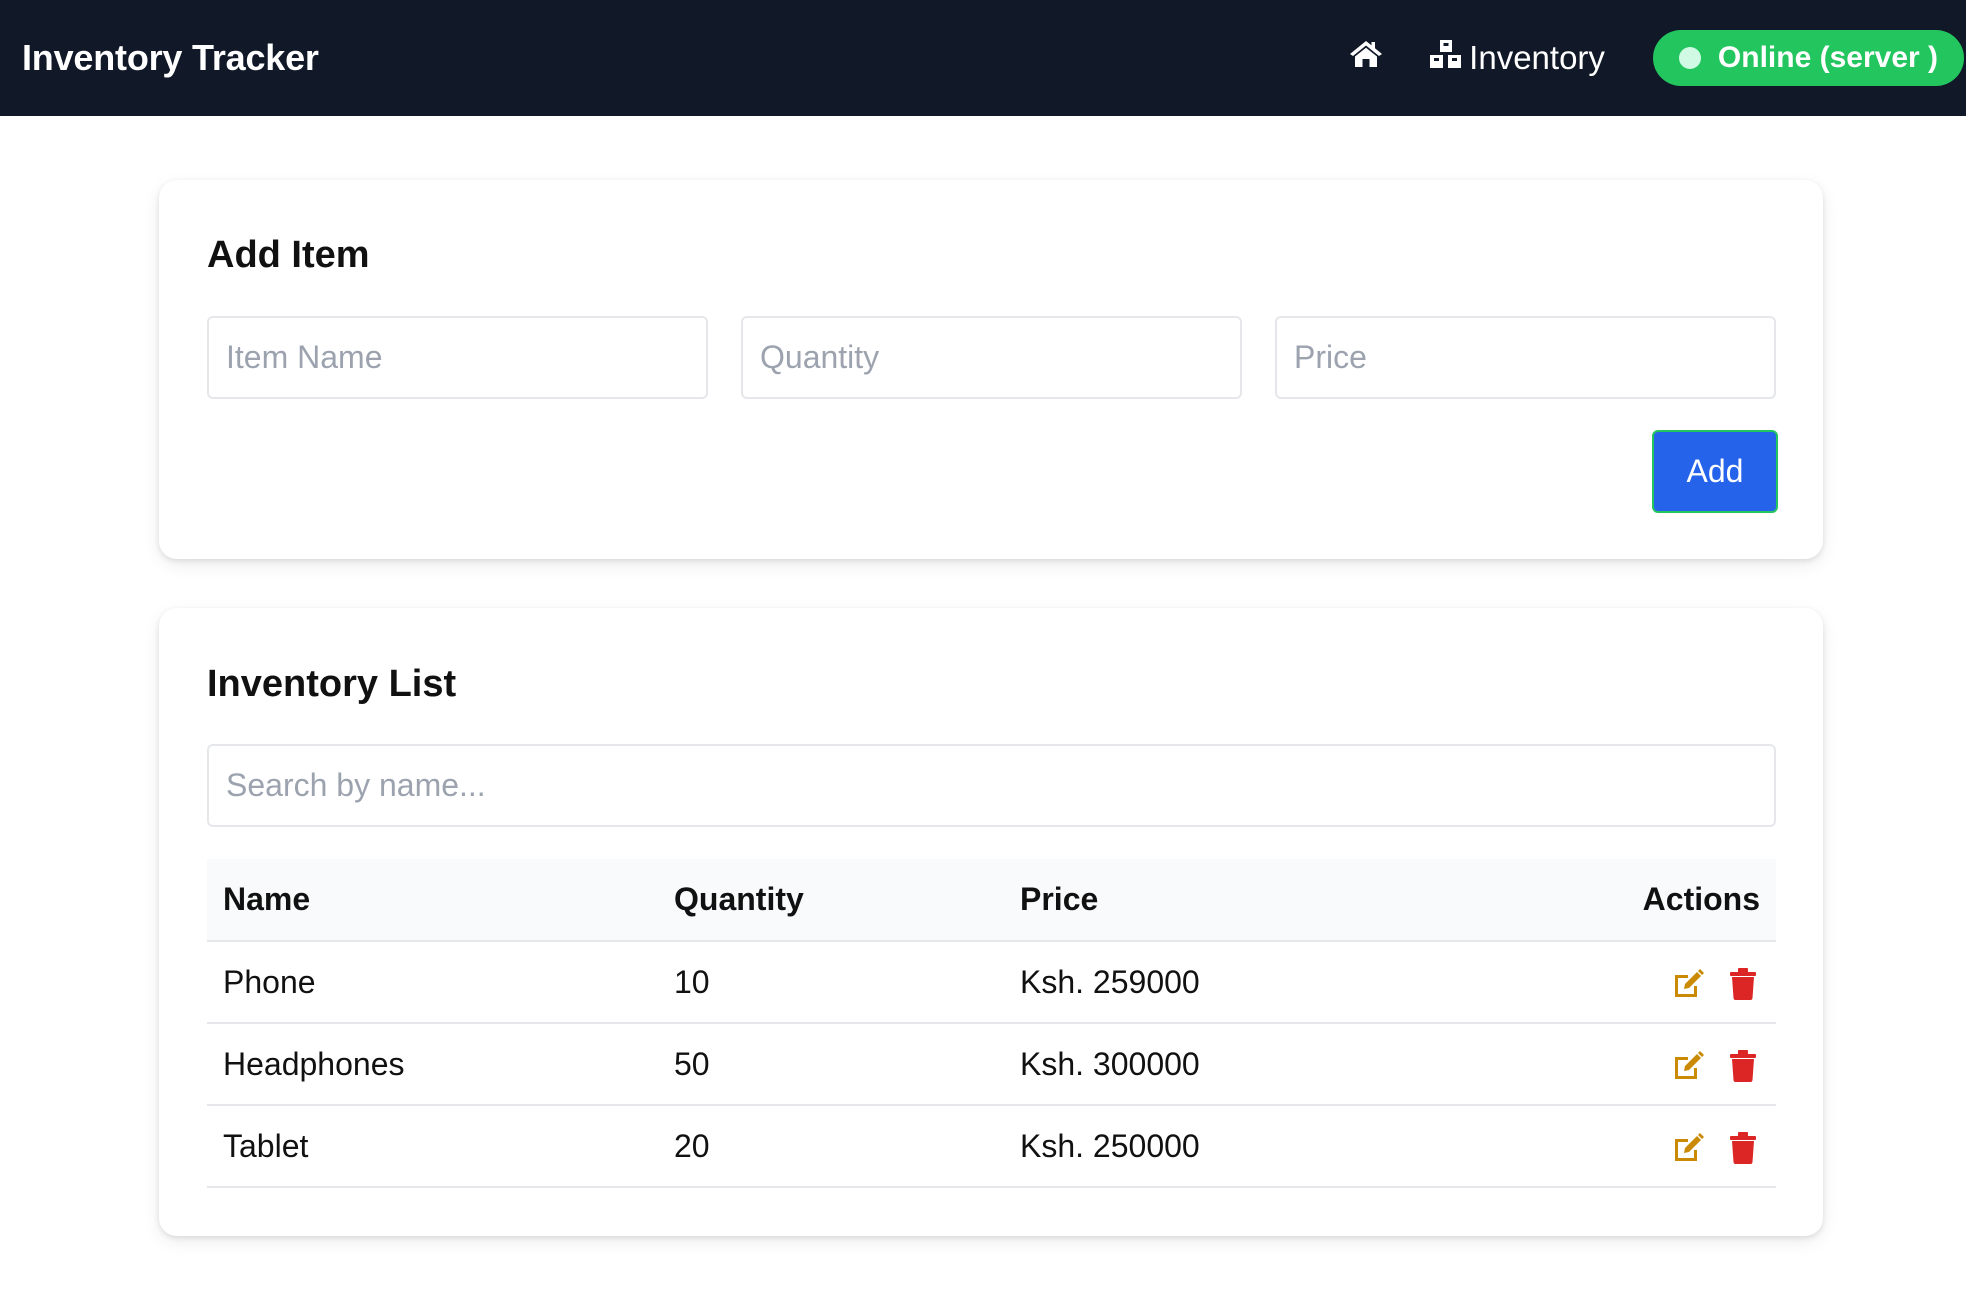 This screenshot has height=1308, width=1966. I want to click on home-icon, so click(1366, 58).